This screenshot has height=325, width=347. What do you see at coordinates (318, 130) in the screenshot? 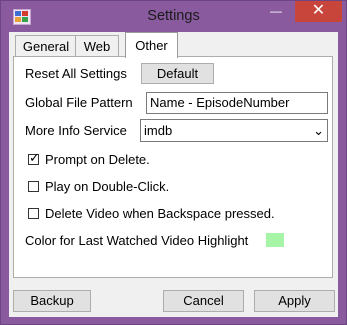
I see `chevron-down-icon: ⌄` at bounding box center [318, 130].